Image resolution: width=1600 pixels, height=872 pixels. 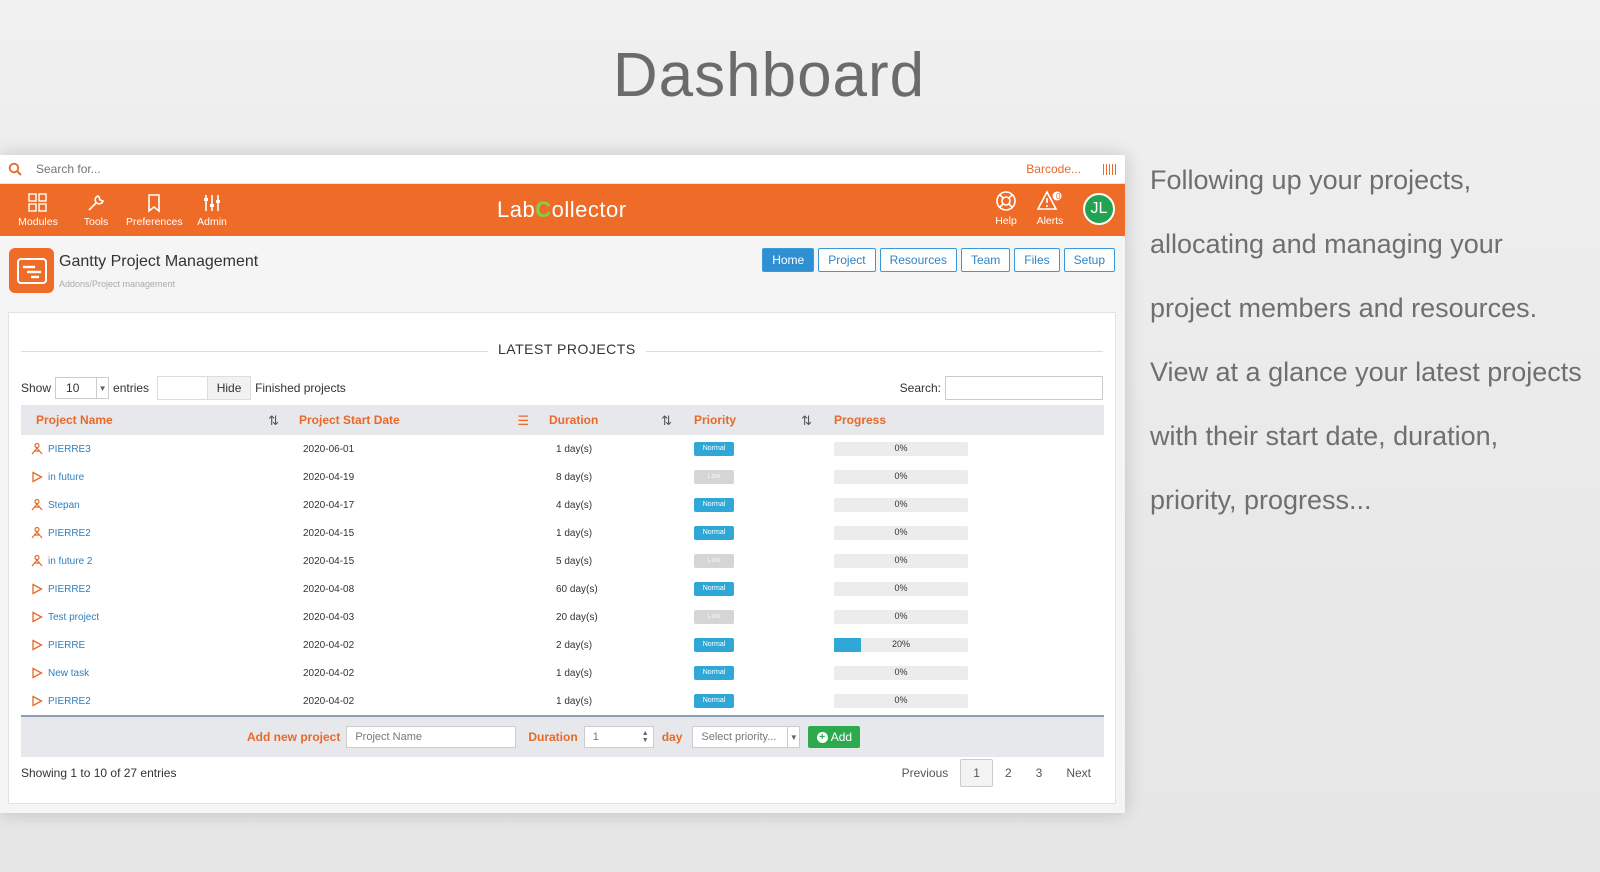 I want to click on sort-desc-icon: ☰, so click(x=523, y=421).